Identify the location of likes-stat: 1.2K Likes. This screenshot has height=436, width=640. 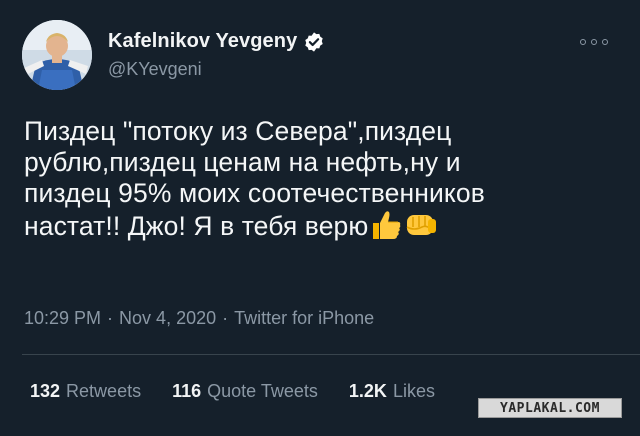
(392, 391).